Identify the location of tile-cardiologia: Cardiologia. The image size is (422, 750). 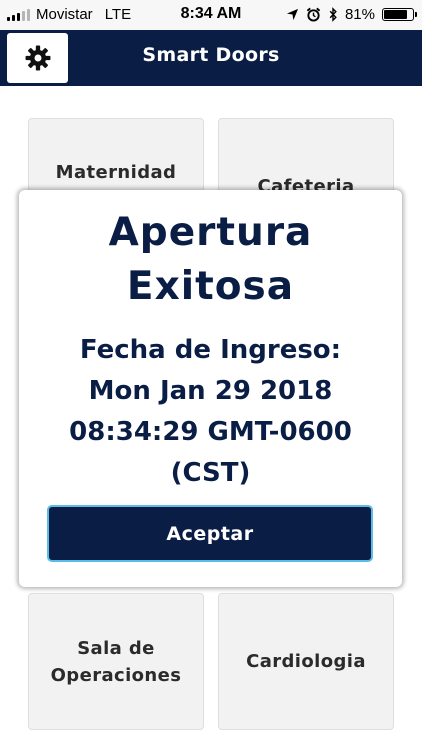
(306, 661).